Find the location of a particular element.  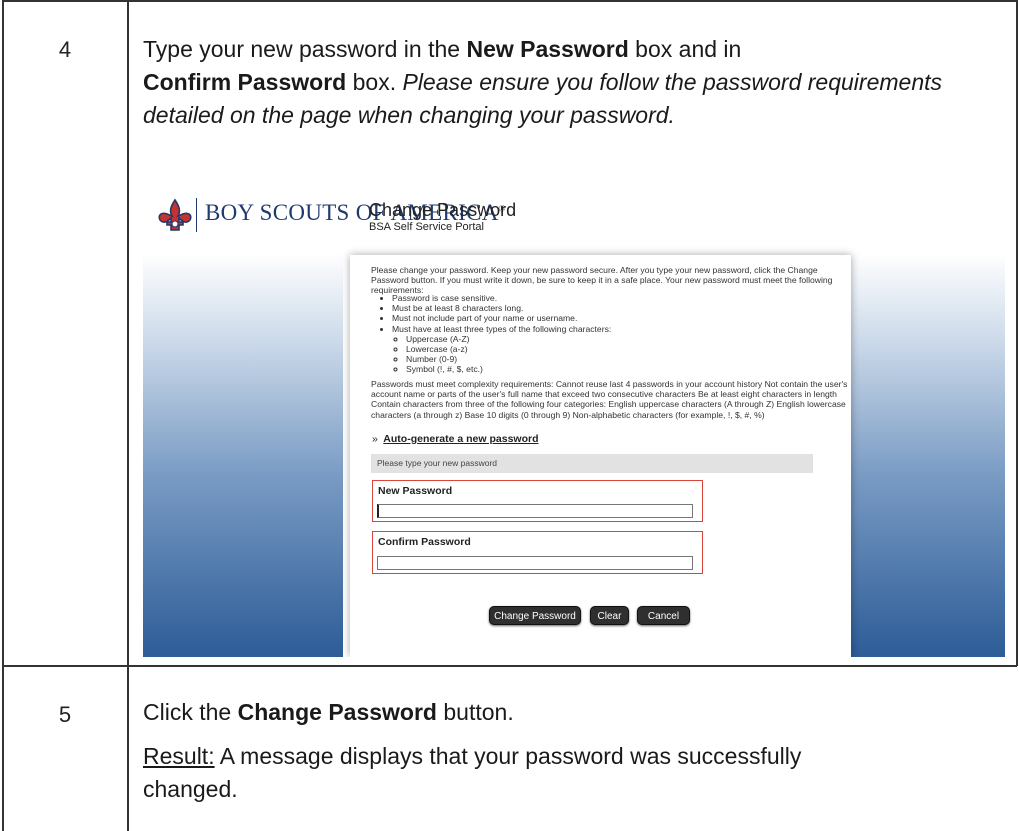

step-number: 5 is located at coordinates (65, 714).